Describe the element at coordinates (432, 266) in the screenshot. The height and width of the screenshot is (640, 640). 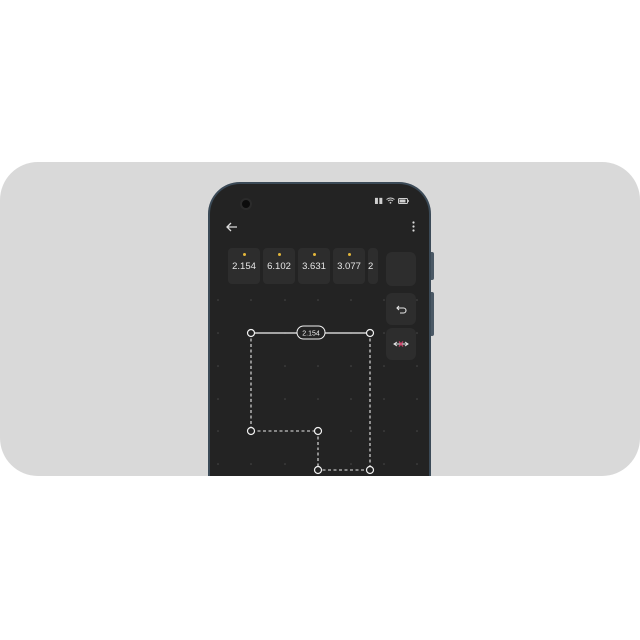
I see `power-button` at that location.